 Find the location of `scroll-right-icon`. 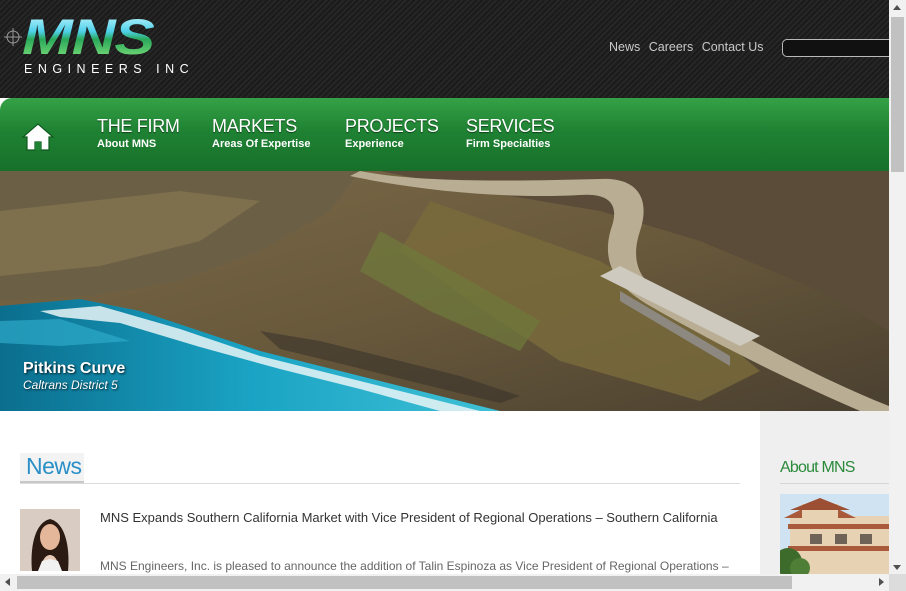

scroll-right-icon is located at coordinates (881, 582).